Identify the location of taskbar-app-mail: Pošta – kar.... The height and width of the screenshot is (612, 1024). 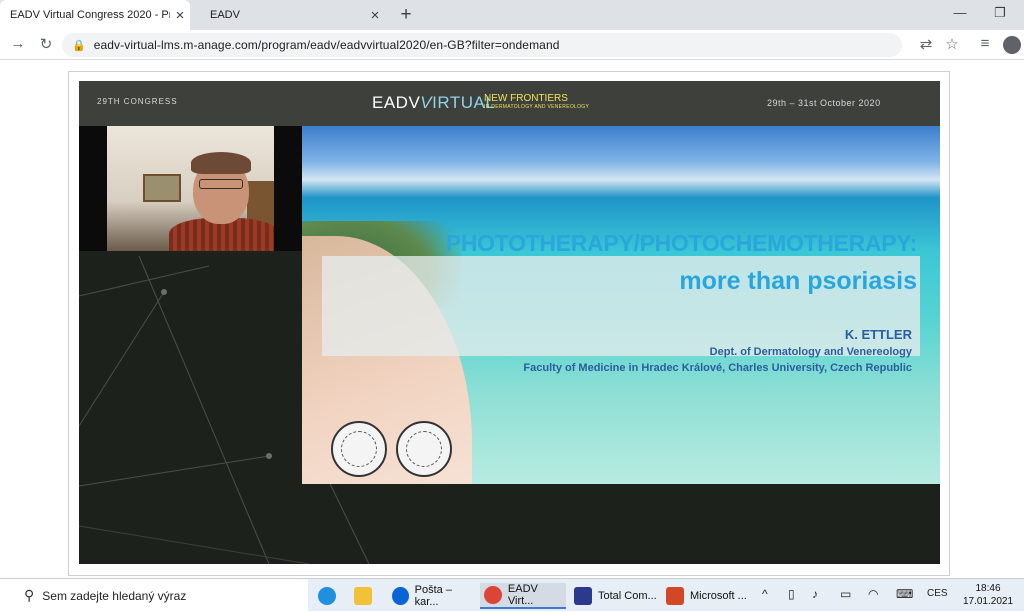
(432, 596).